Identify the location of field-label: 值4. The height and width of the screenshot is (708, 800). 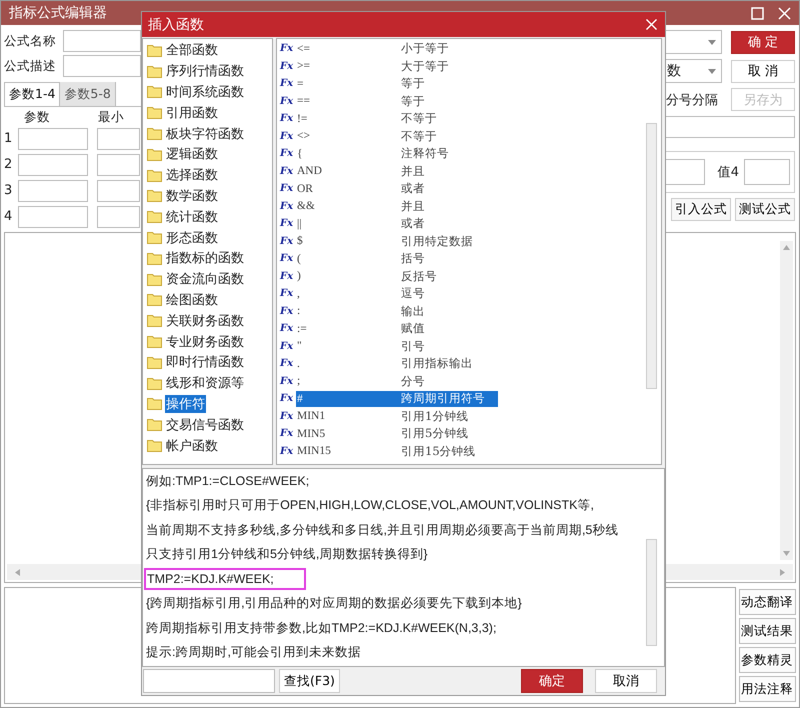
(728, 172).